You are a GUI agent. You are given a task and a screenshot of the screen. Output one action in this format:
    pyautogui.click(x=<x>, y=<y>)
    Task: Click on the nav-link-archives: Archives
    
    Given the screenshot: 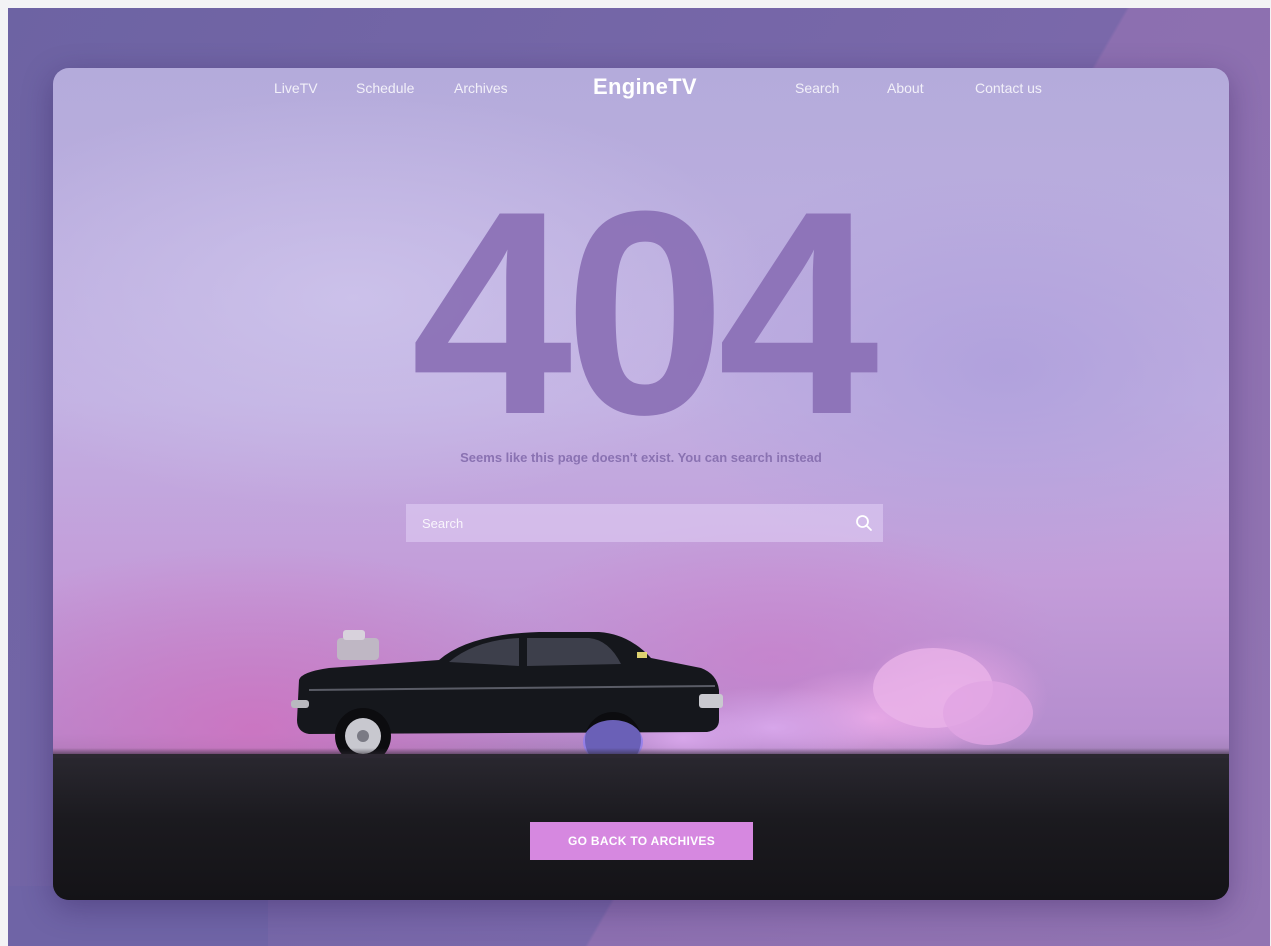 What is the action you would take?
    pyautogui.click(x=481, y=88)
    